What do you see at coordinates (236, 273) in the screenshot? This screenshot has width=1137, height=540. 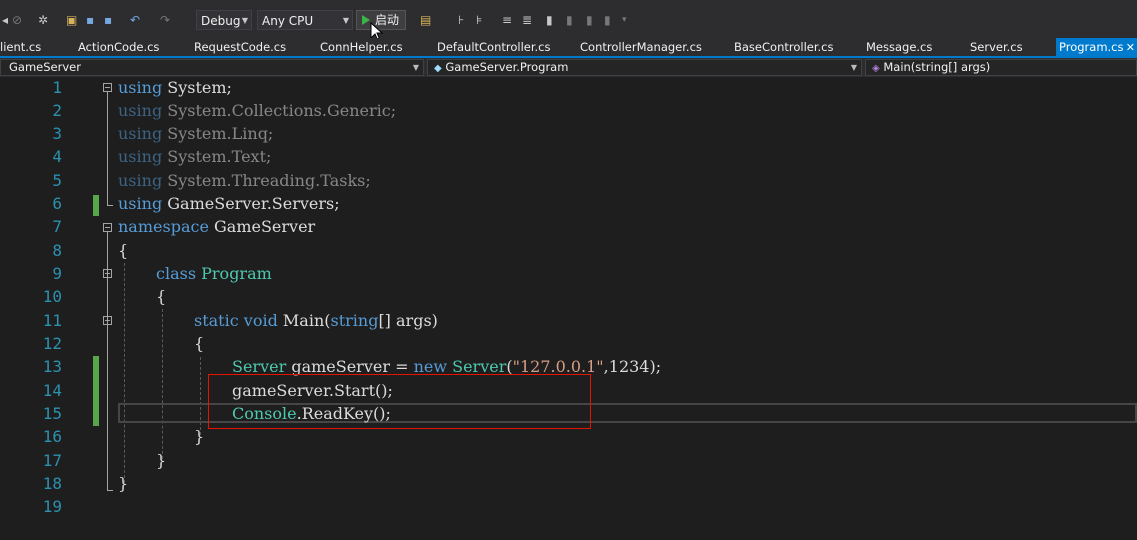 I see `type-name: Program` at bounding box center [236, 273].